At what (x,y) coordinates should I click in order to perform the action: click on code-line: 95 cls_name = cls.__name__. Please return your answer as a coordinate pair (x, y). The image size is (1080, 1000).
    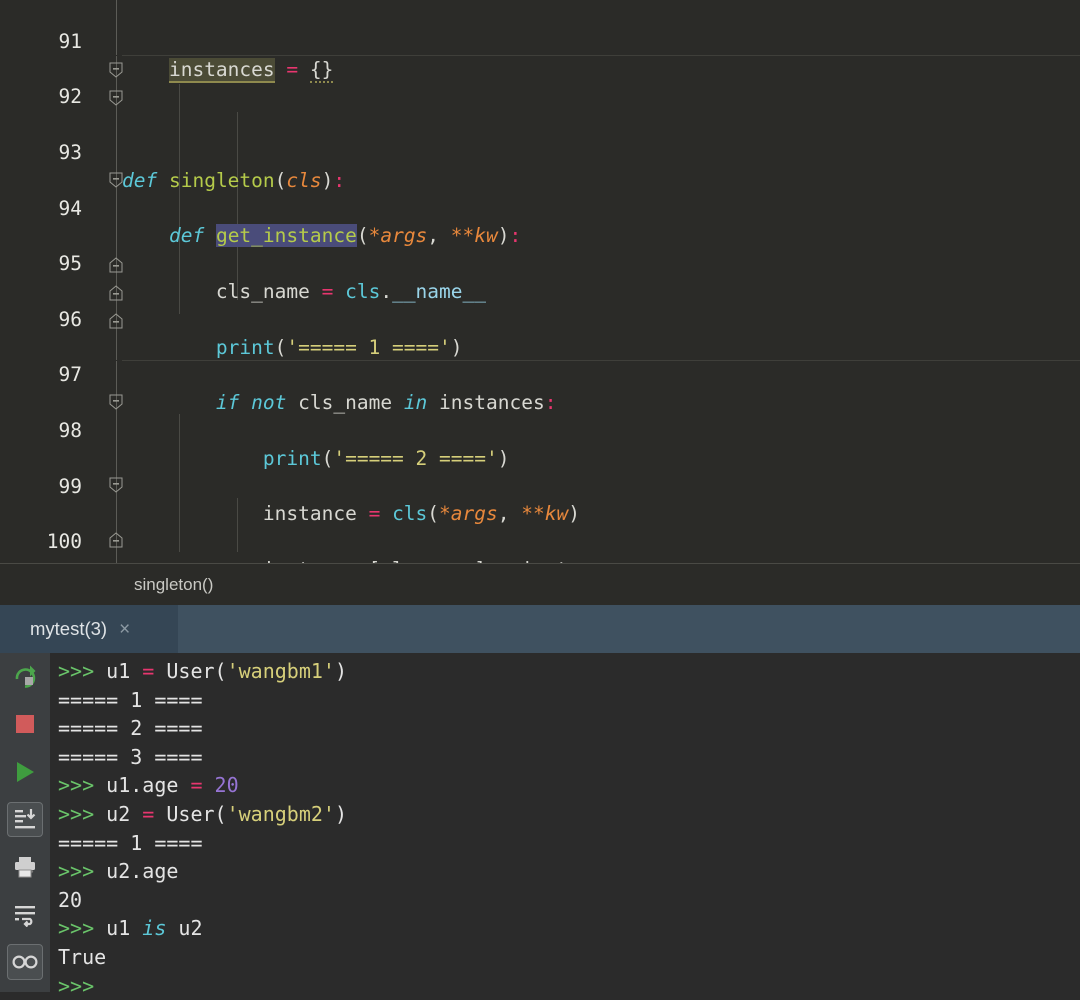
    Looking at the image, I should click on (540, 262).